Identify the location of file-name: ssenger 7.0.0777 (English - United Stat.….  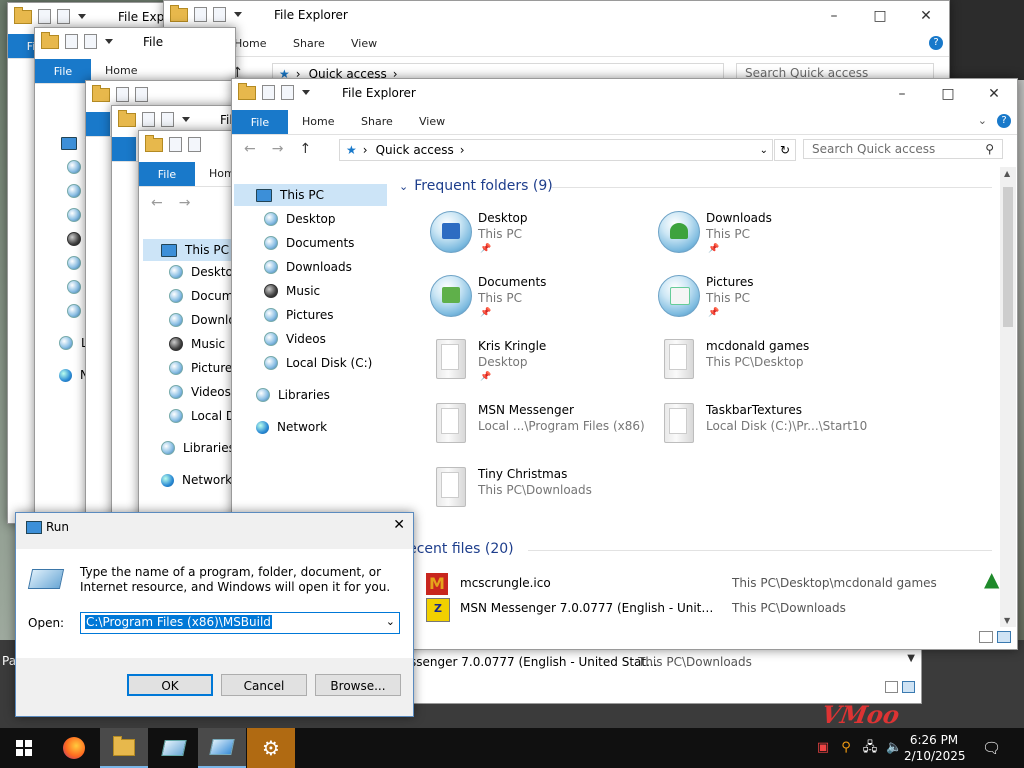
(534, 662).